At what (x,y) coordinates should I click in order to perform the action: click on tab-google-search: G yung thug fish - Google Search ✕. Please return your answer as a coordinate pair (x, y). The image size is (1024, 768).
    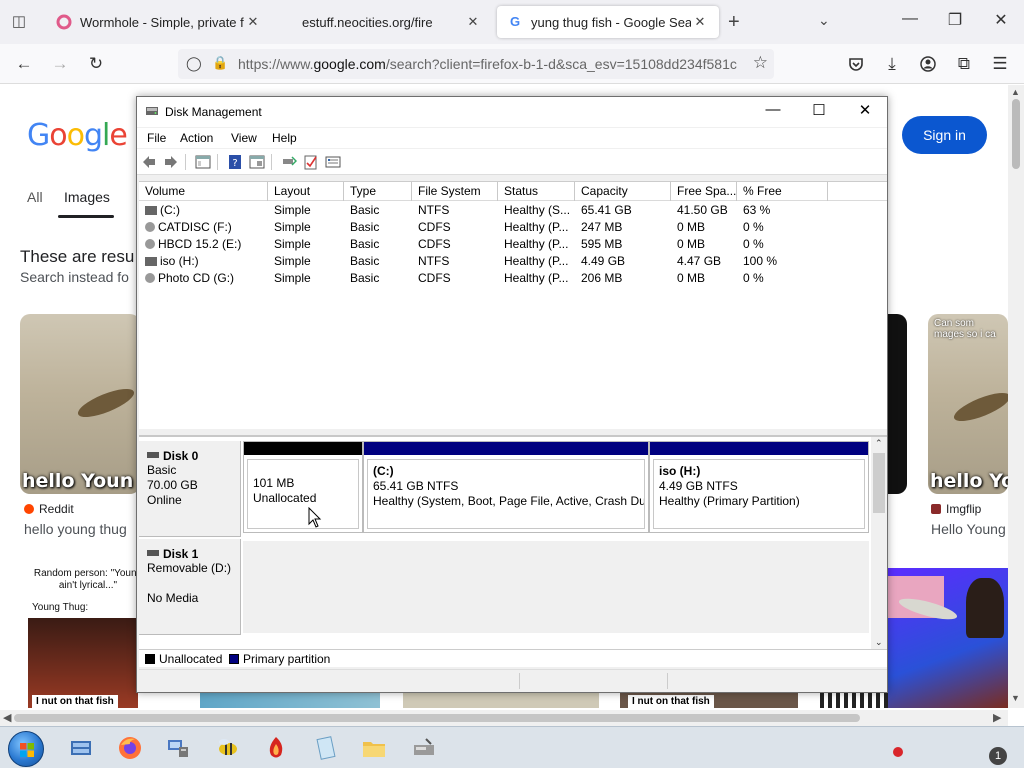
    Looking at the image, I should click on (608, 22).